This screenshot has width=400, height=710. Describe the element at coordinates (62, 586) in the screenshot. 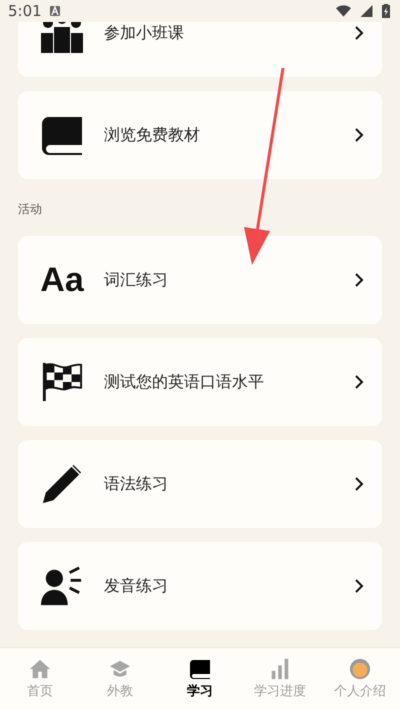

I see `speaking-person-icon` at that location.